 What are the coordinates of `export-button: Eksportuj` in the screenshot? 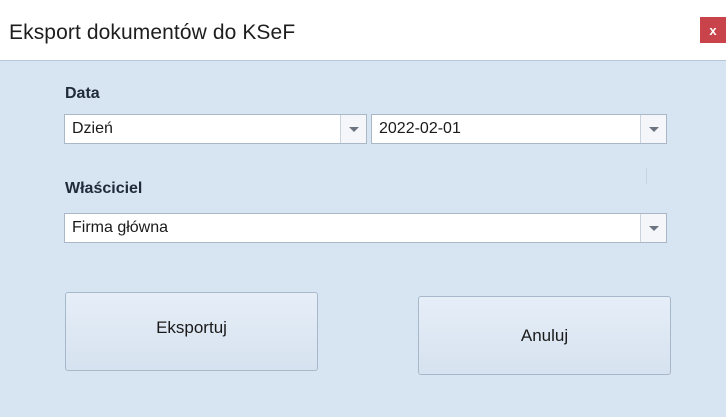 It's located at (191, 331).